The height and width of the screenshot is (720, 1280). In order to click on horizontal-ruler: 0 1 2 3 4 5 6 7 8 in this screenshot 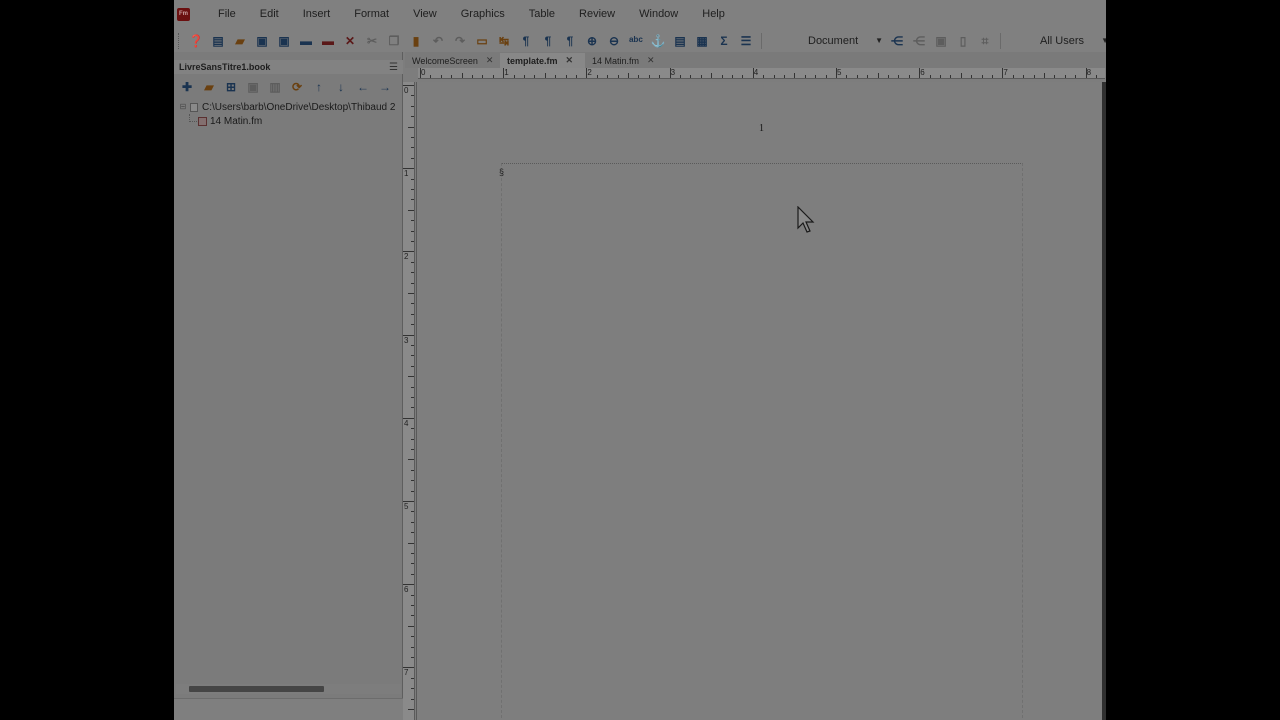, I will do `click(761, 73)`.